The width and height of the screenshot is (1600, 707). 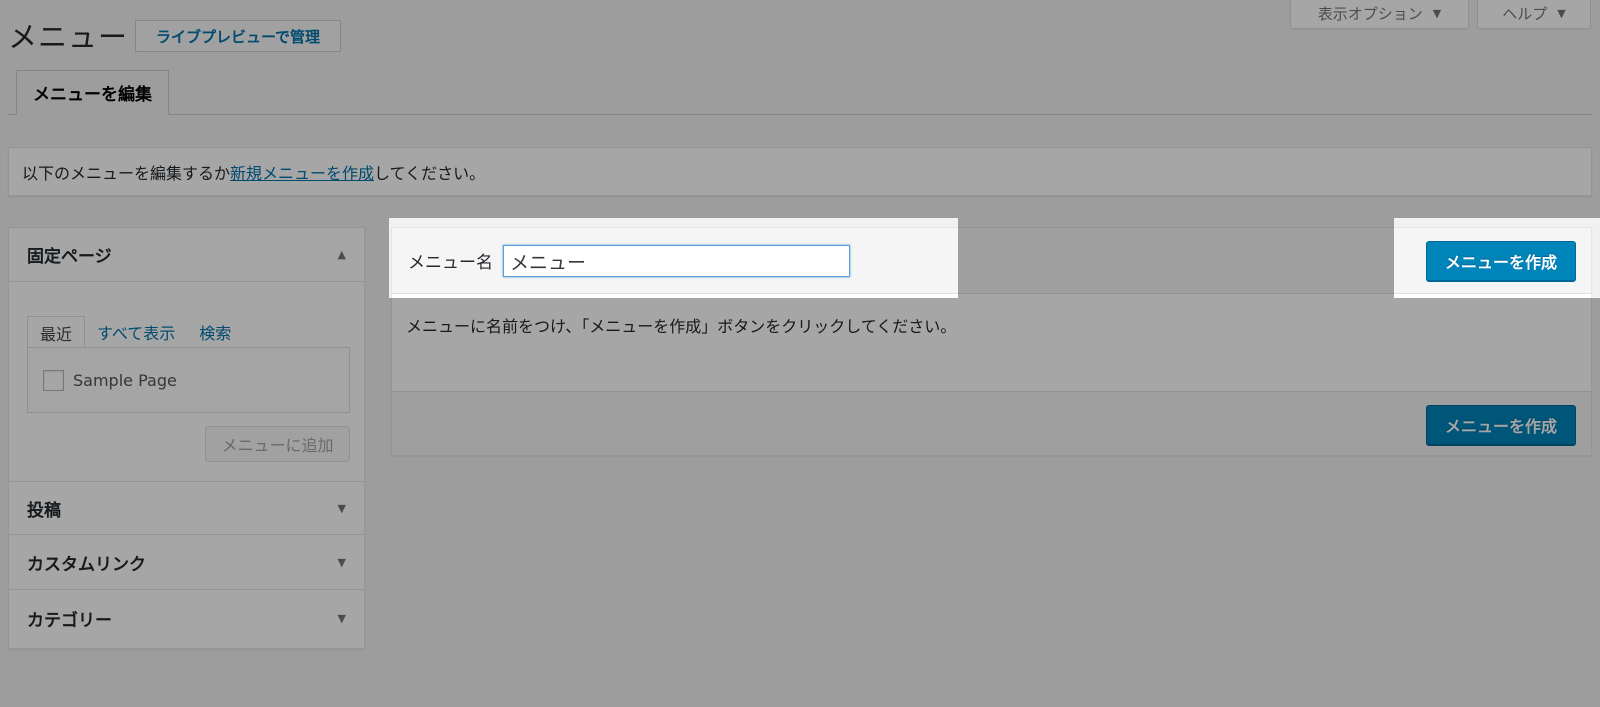 I want to click on pages-tabs: 最近 すべて表示 検索, so click(x=135, y=332).